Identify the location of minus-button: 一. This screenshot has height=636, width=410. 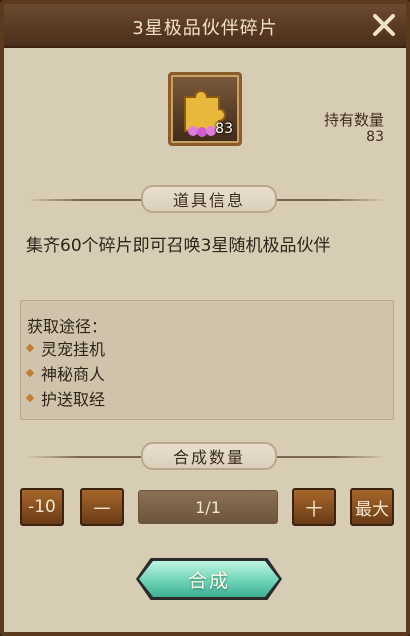
(102, 507).